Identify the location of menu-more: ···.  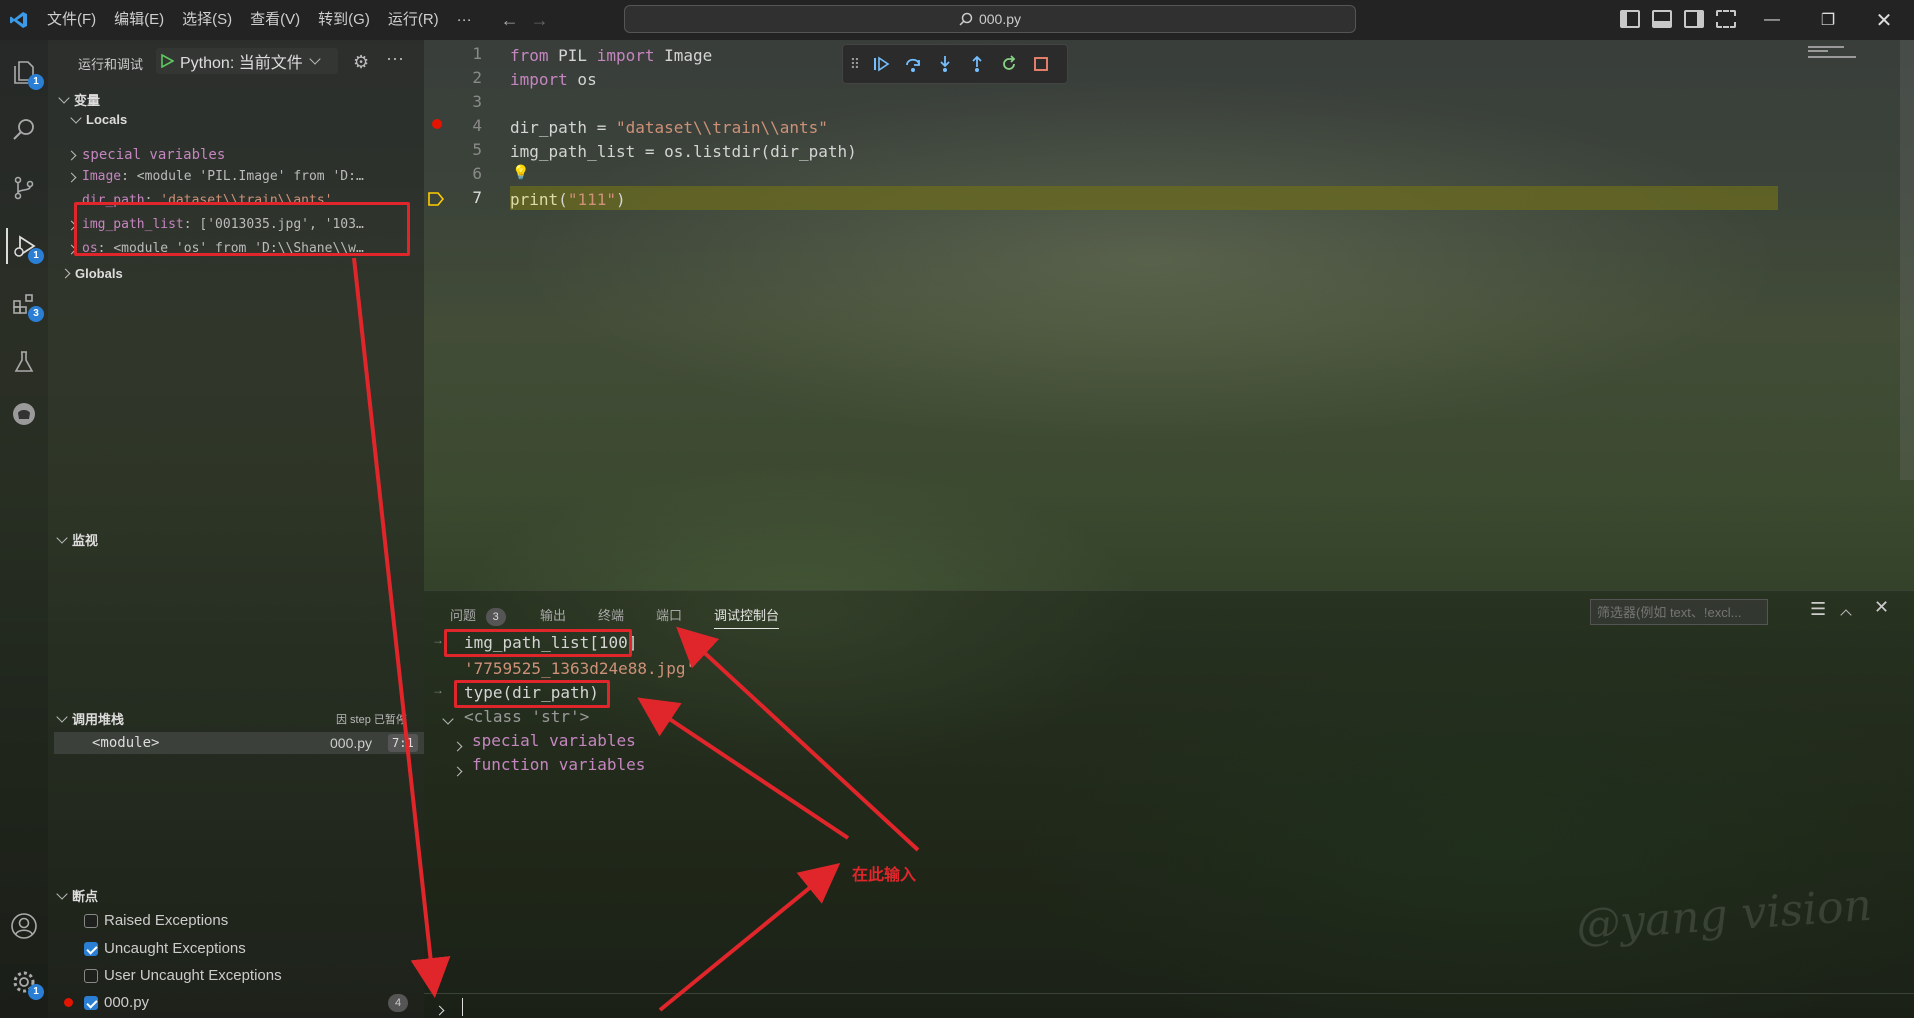
(464, 20).